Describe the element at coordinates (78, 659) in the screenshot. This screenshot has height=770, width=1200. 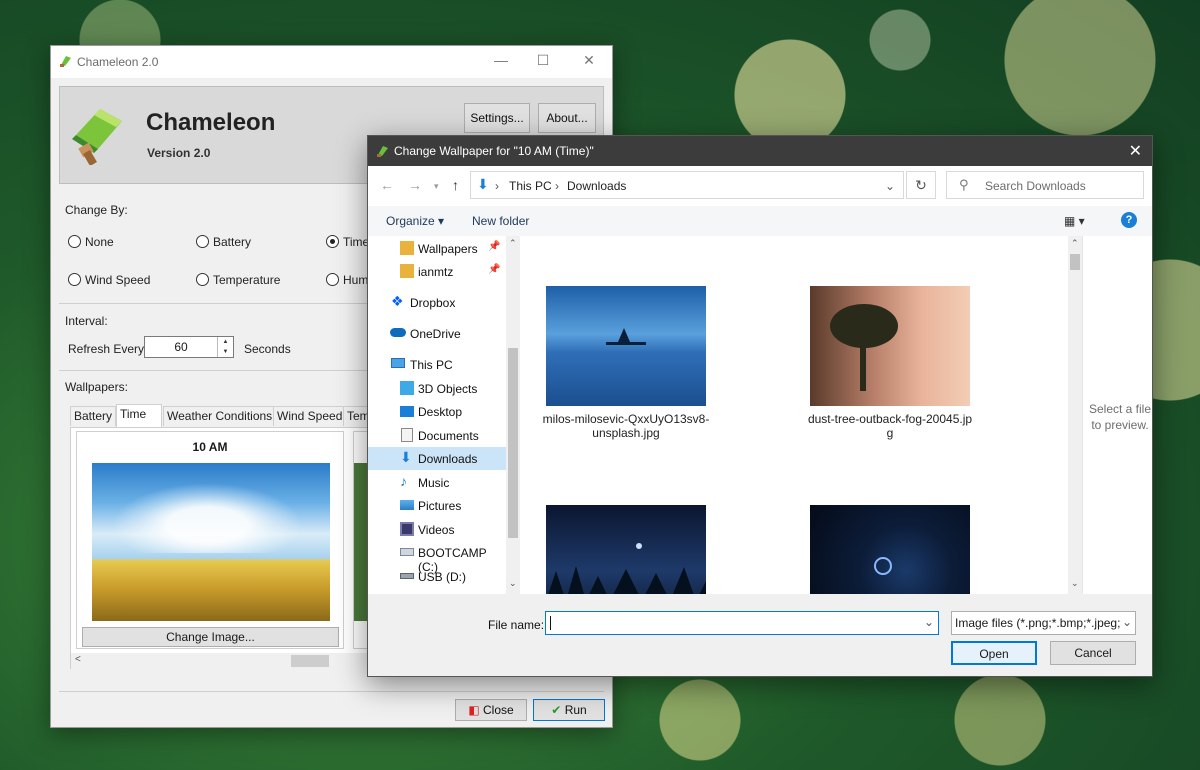
I see `scroll-left-icon: <` at that location.